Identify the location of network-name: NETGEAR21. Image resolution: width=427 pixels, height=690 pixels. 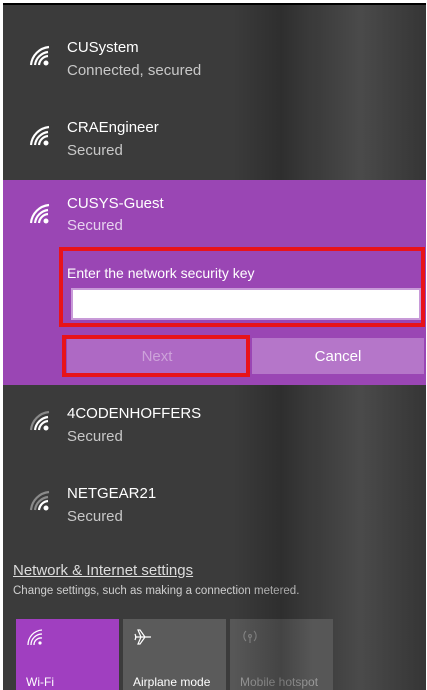
(112, 493).